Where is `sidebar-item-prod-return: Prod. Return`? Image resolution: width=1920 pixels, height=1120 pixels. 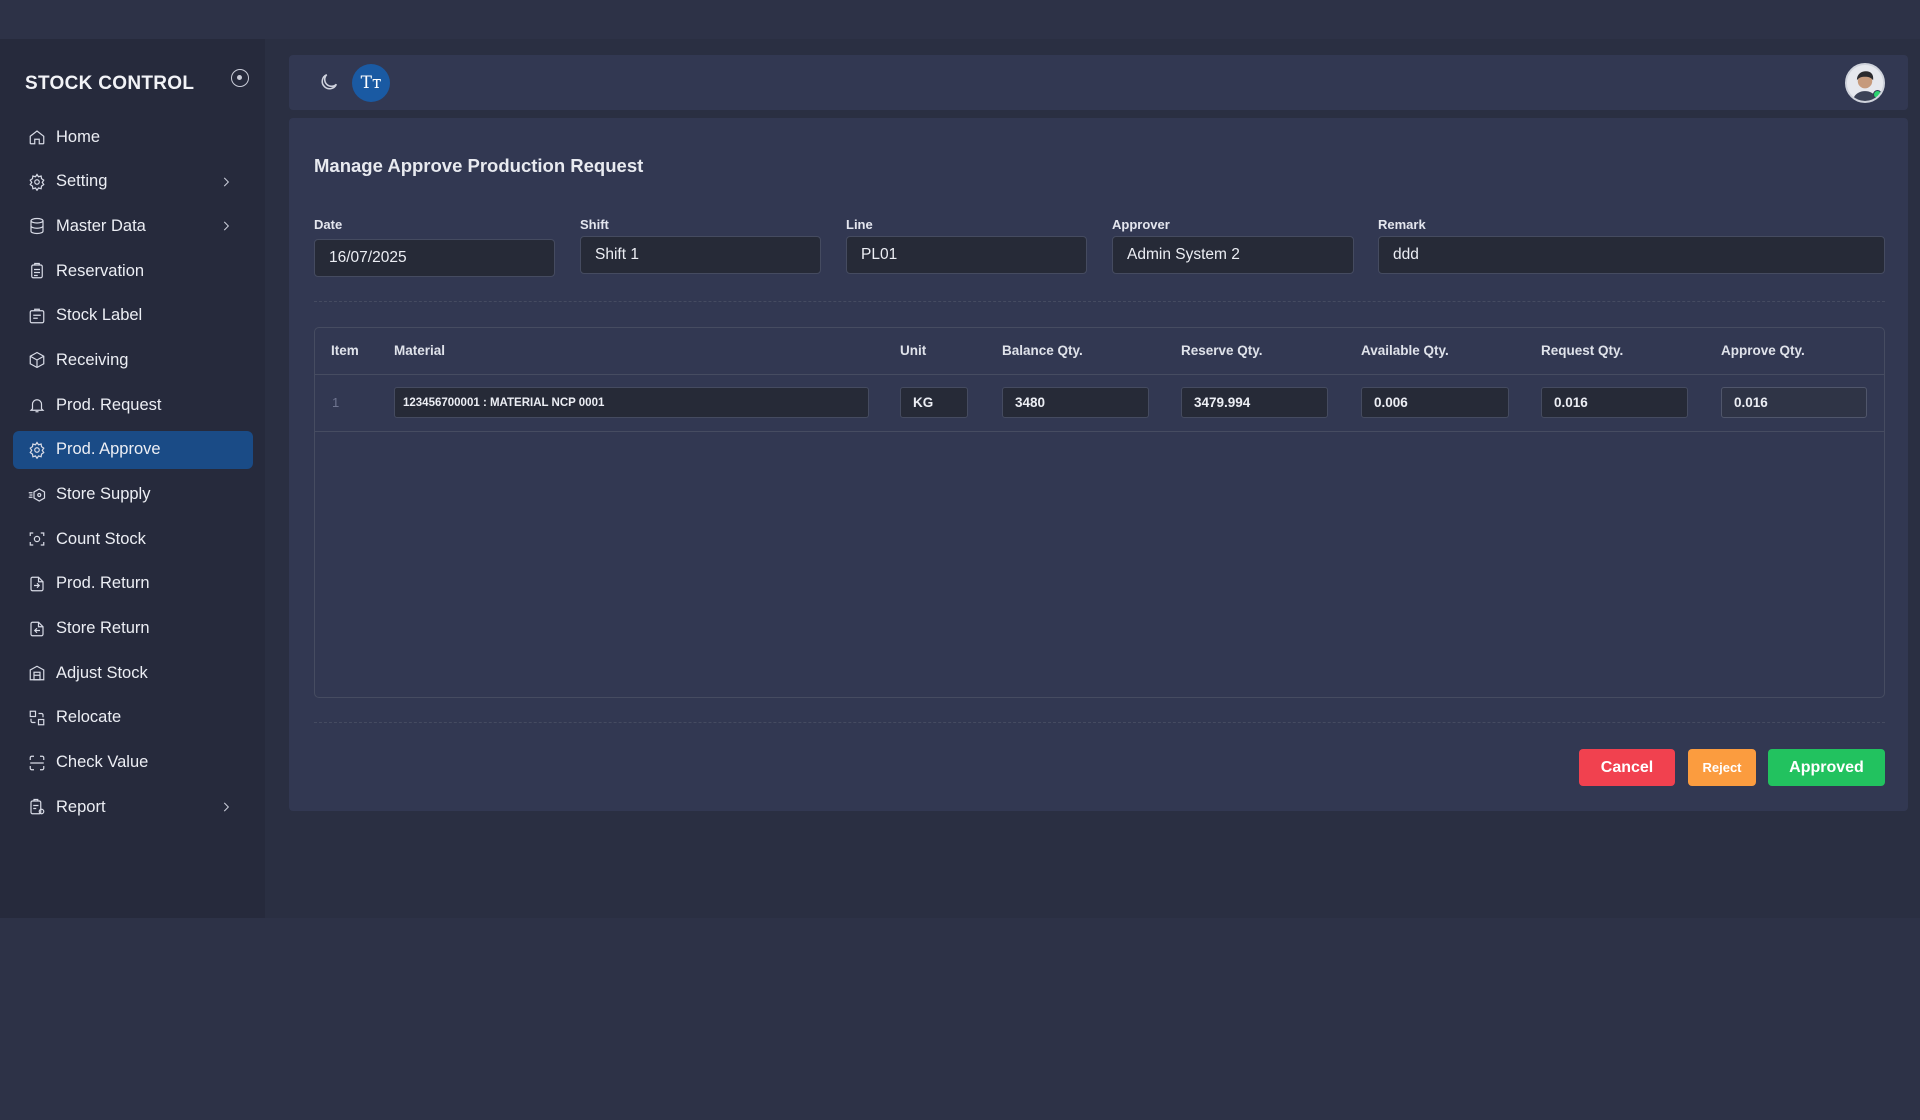
sidebar-item-prod-return: Prod. Return is located at coordinates (133, 584).